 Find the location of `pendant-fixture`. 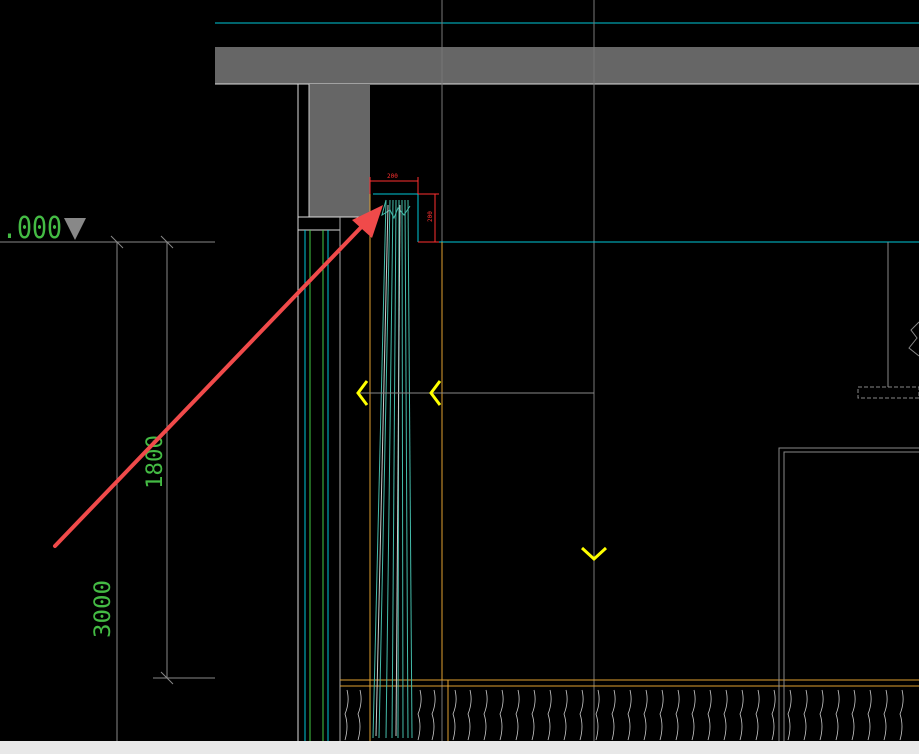

pendant-fixture is located at coordinates (888, 392).